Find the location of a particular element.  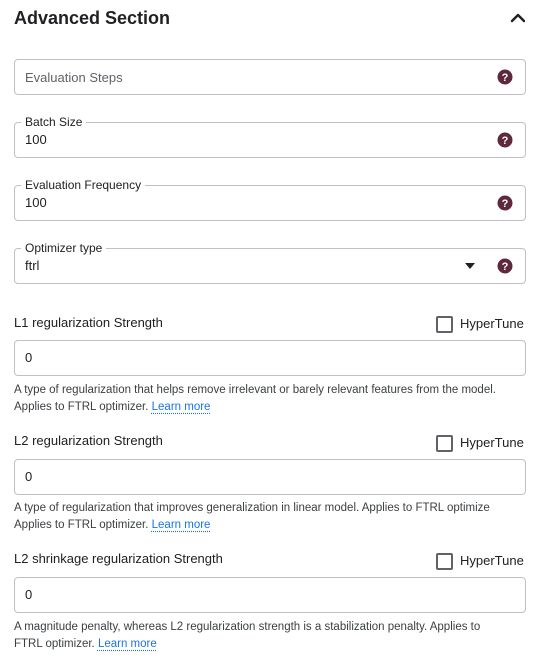

optimizer-type-value: ftrl is located at coordinates (32, 265).